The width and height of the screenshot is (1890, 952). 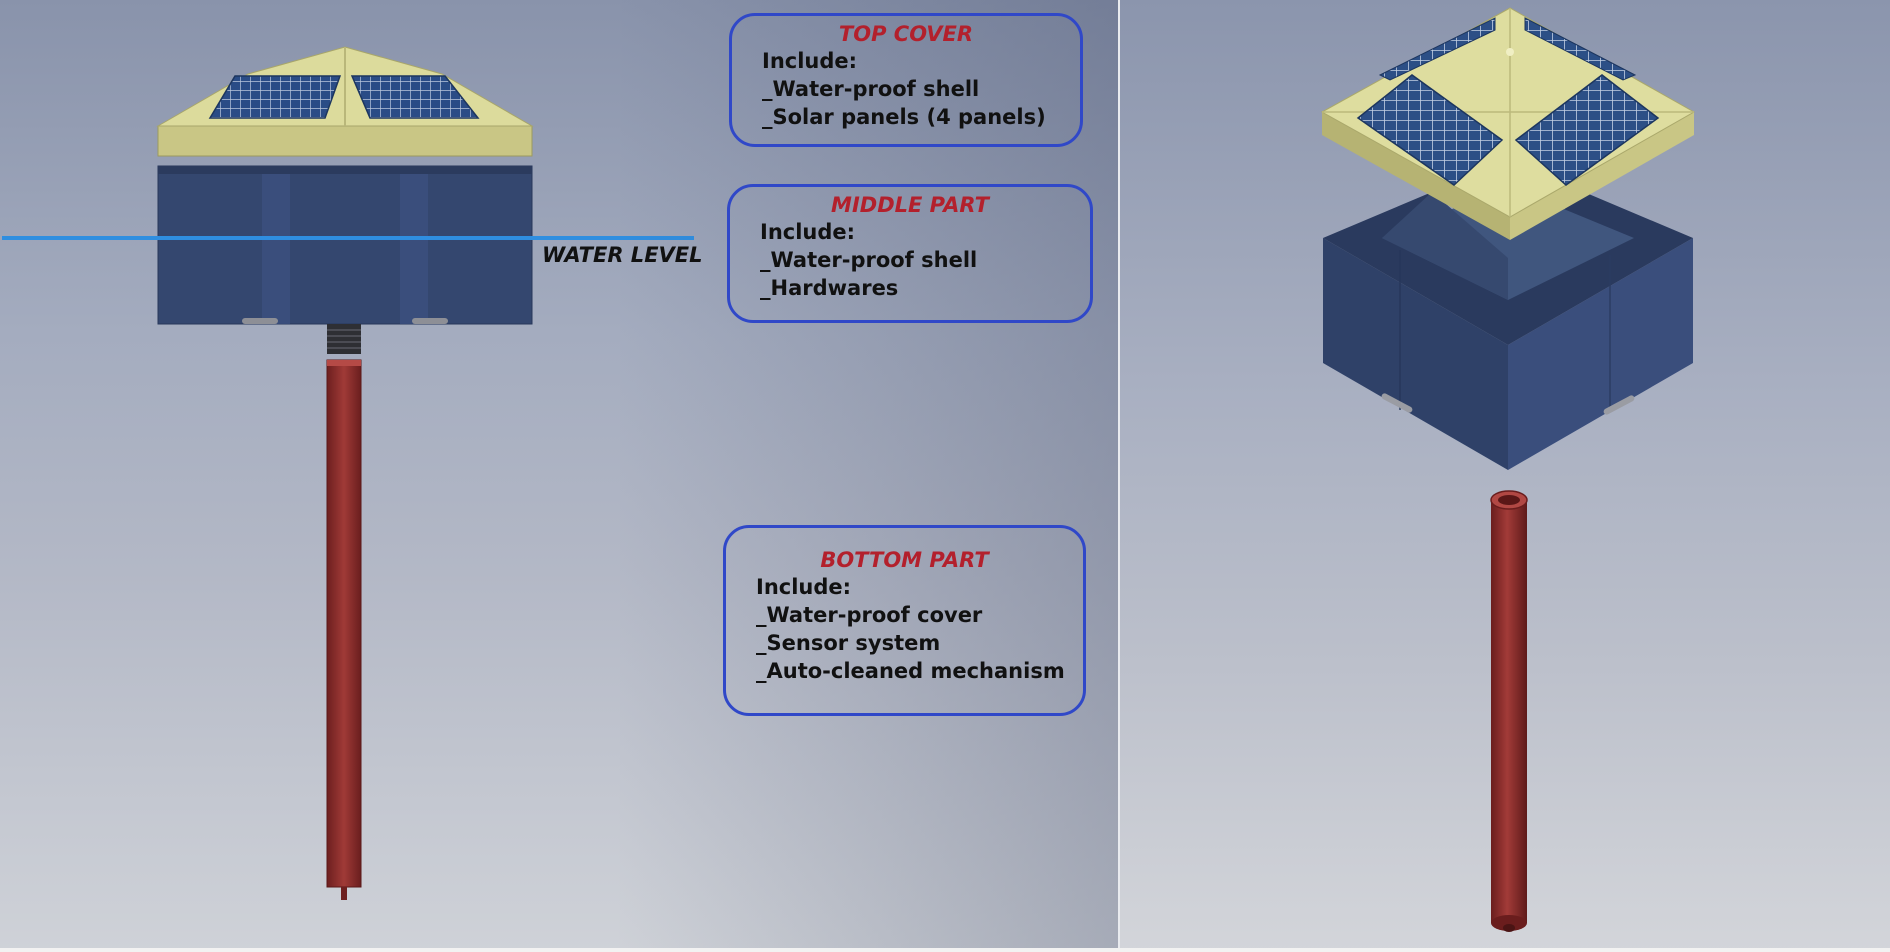 What do you see at coordinates (910, 671) in the screenshot?
I see `callout-bottom-part-line: _Auto-cleaned mechanism` at bounding box center [910, 671].